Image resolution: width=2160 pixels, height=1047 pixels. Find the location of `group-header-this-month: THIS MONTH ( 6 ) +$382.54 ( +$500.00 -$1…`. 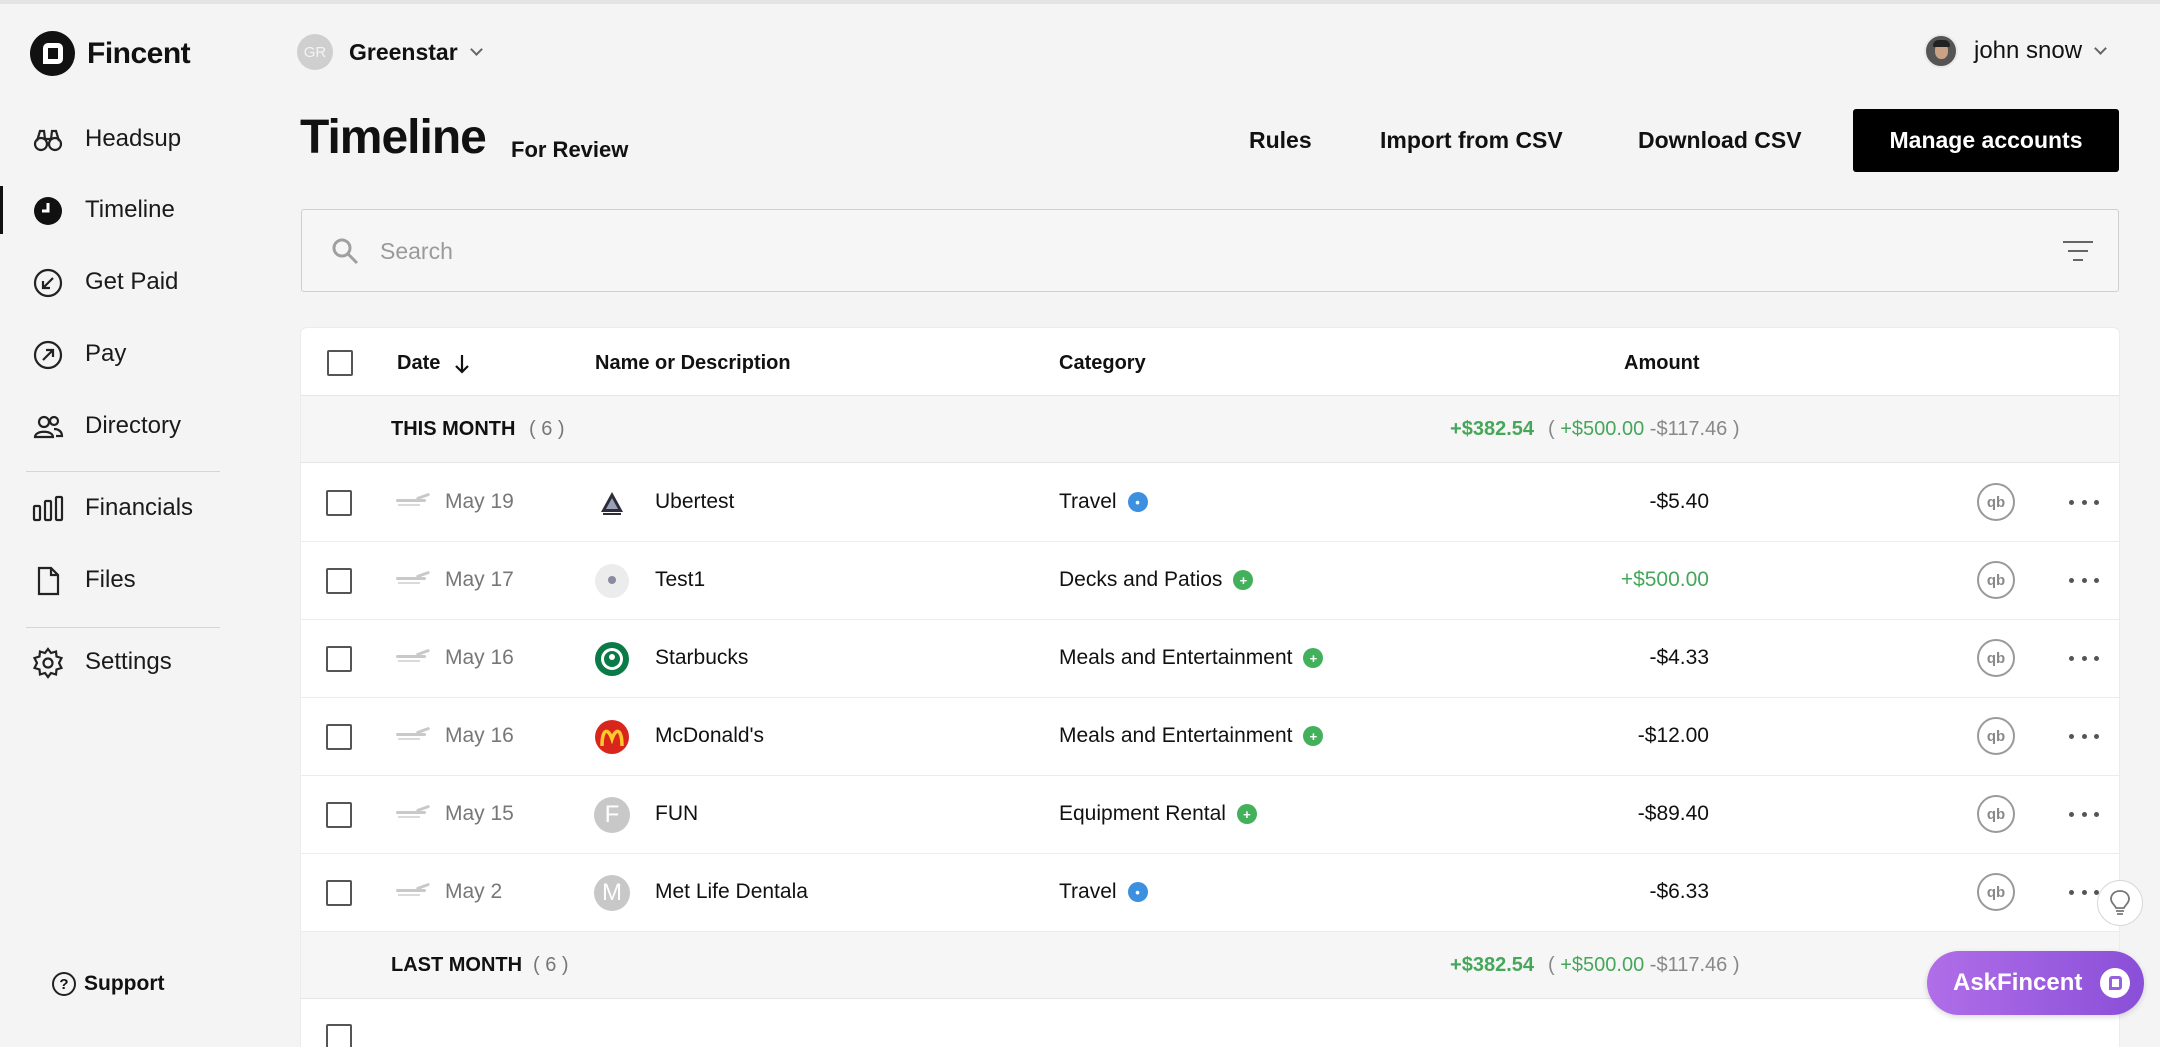

group-header-this-month: THIS MONTH ( 6 ) +$382.54 ( +$500.00 -$1… is located at coordinates (1210, 429).